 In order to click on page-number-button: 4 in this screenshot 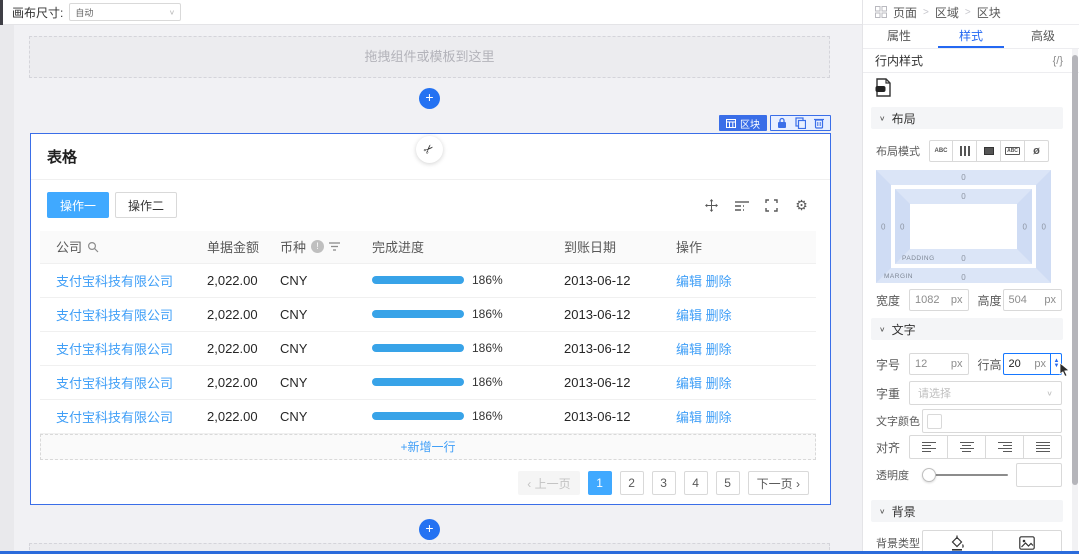, I will do `click(695, 483)`.